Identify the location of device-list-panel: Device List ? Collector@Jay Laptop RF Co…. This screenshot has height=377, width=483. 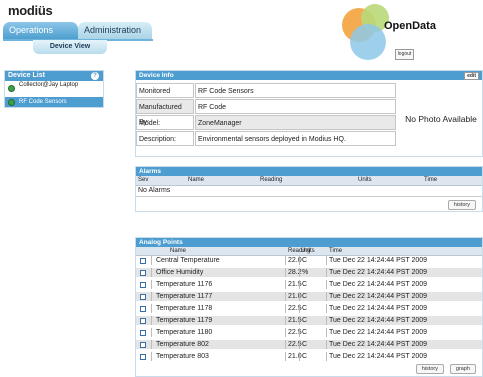
(54, 89).